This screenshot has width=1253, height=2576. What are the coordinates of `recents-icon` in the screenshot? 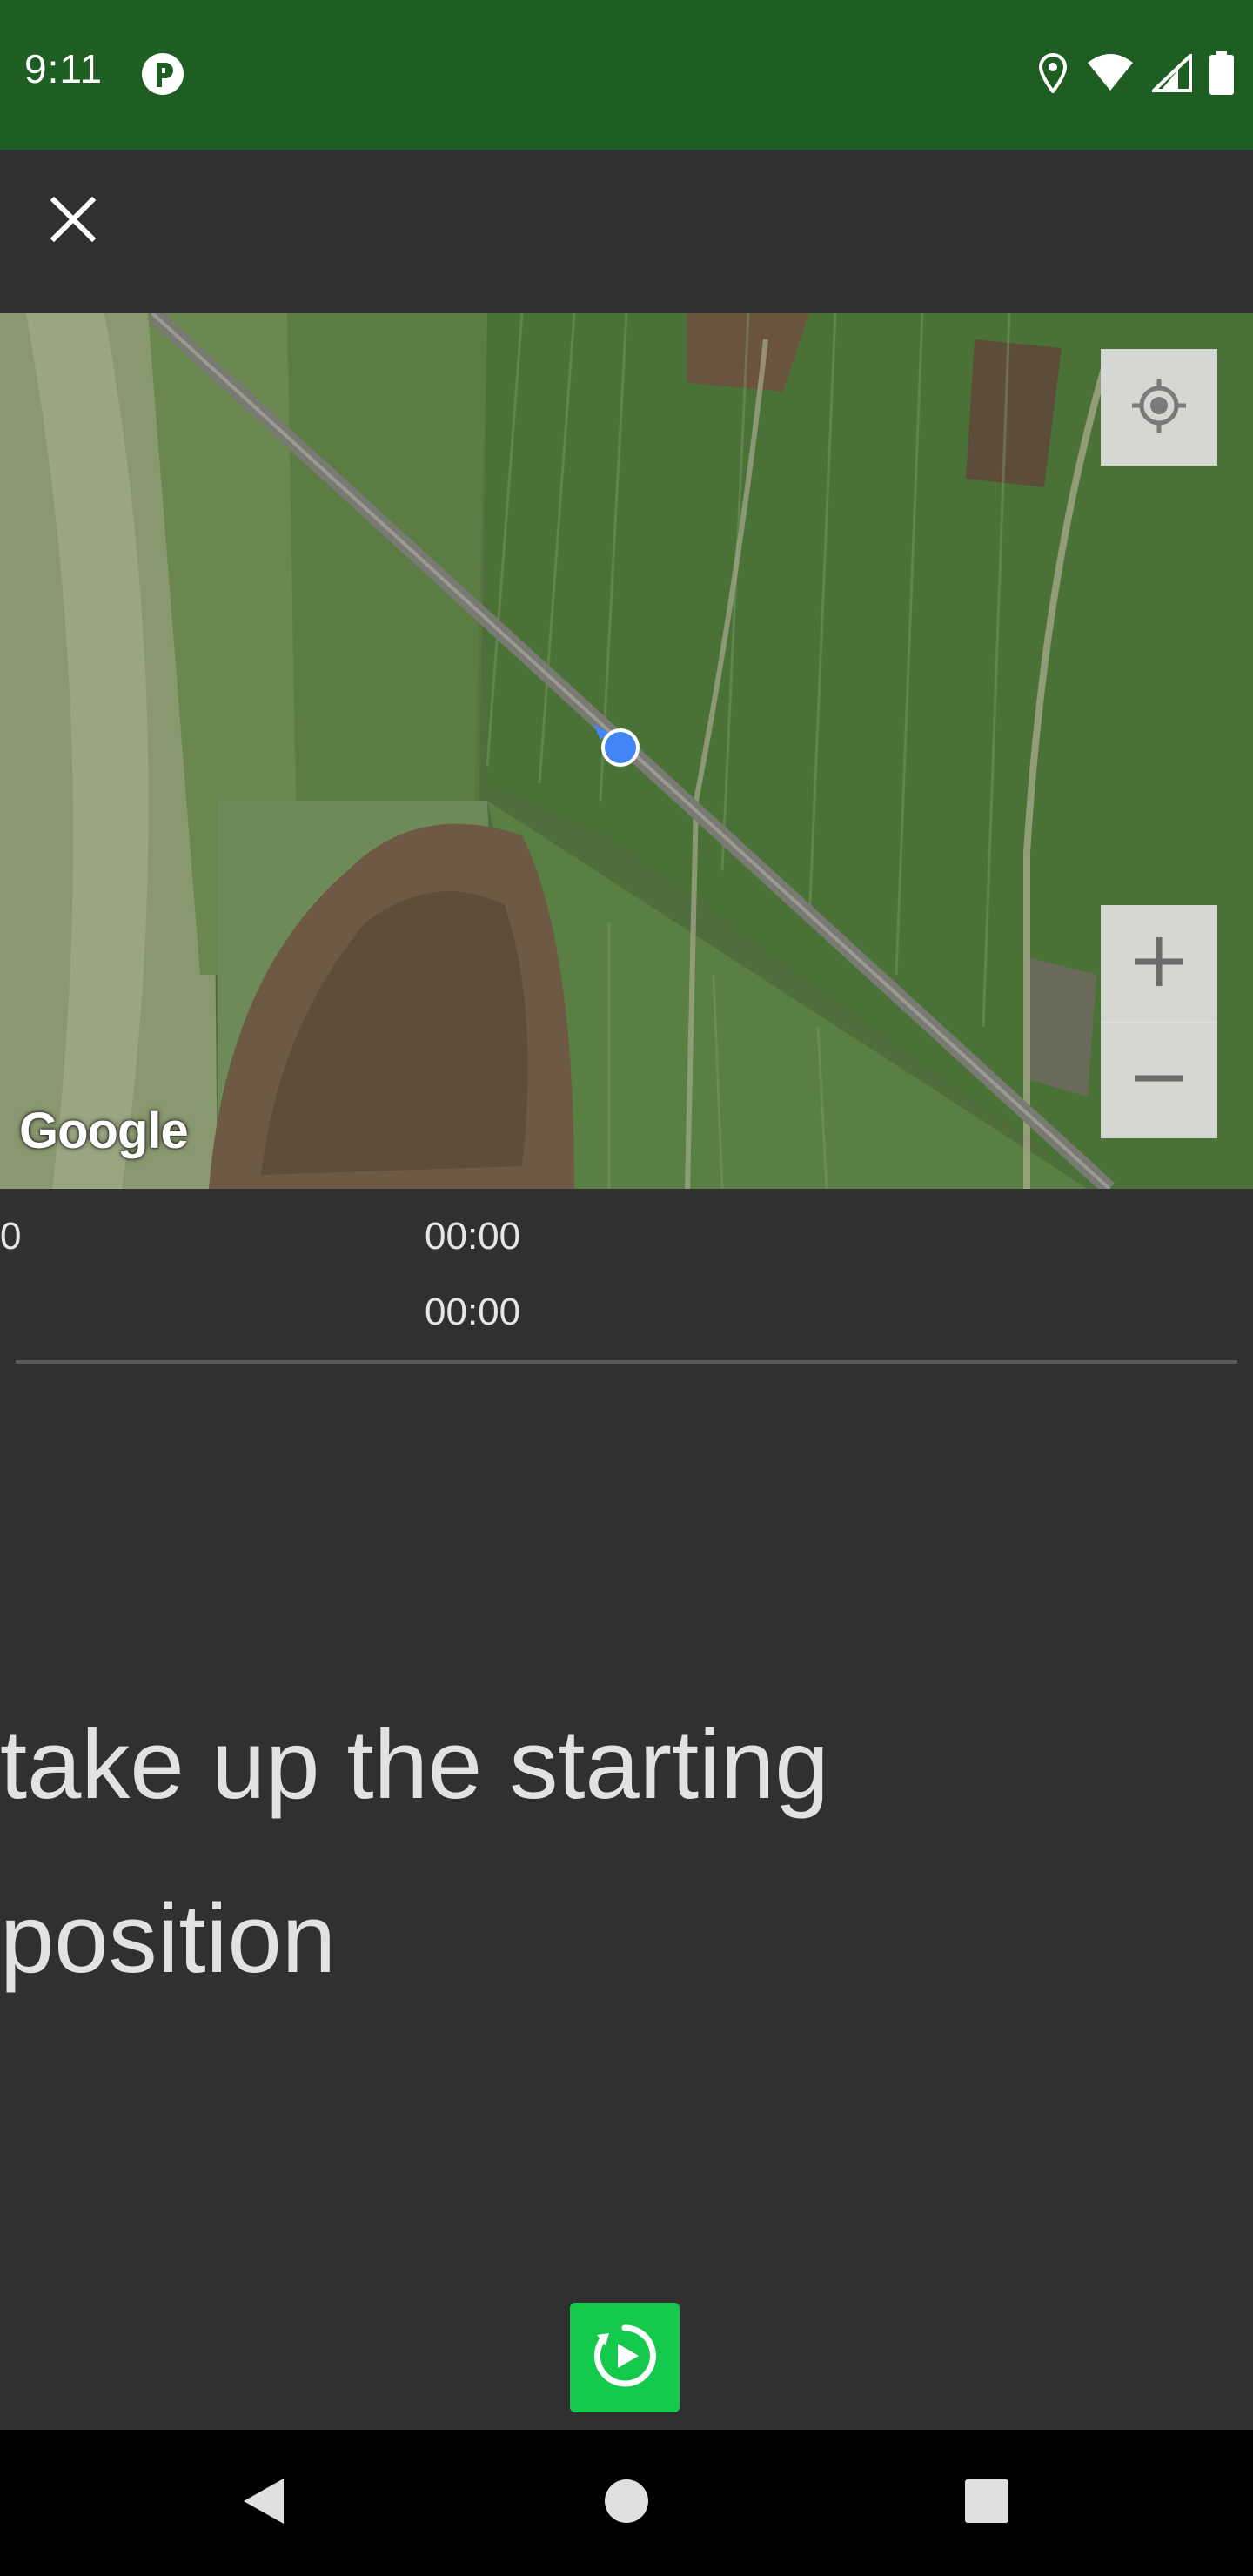 It's located at (986, 2504).